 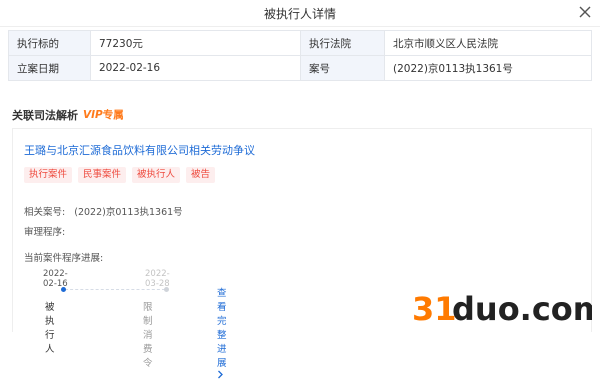 I want to click on related-case-row: 相关案号: (2022)京0113执1361号, so click(x=103, y=211).